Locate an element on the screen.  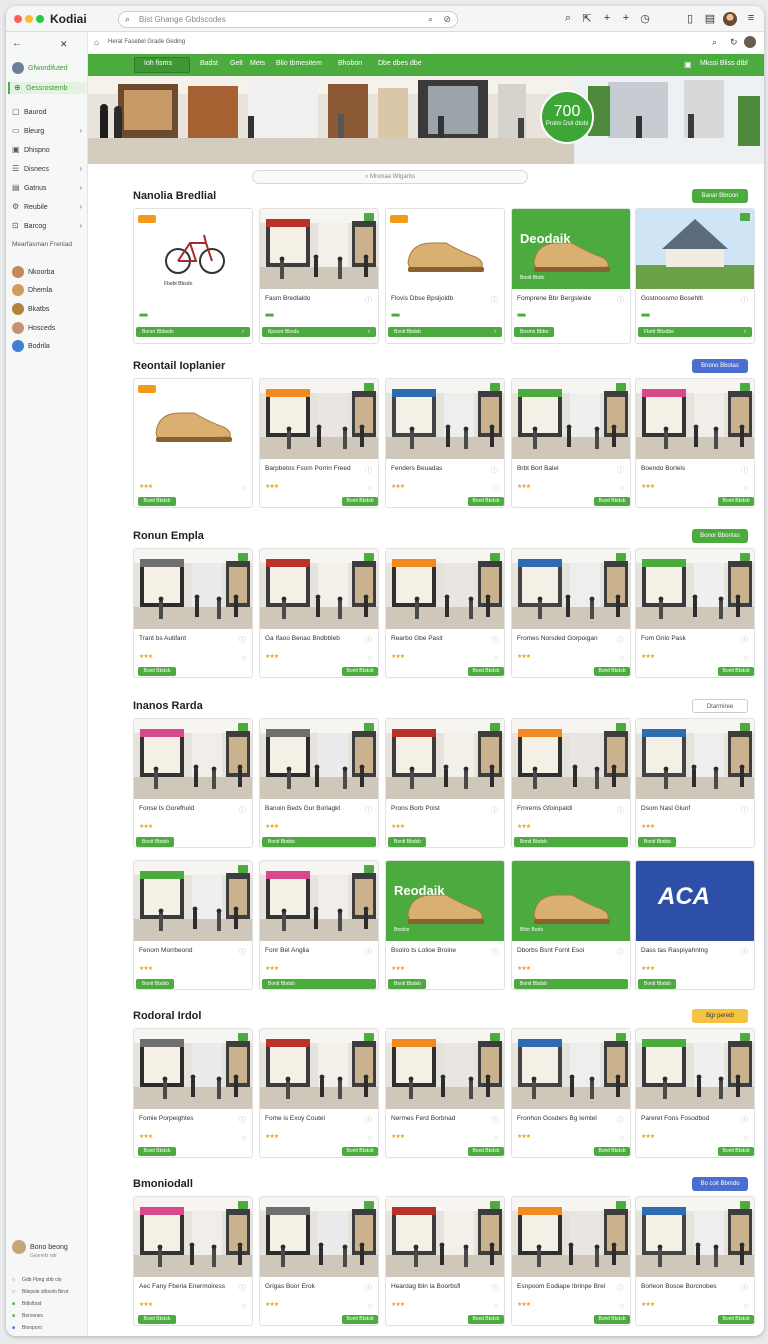
profile-avatar is located at coordinates (730, 19).